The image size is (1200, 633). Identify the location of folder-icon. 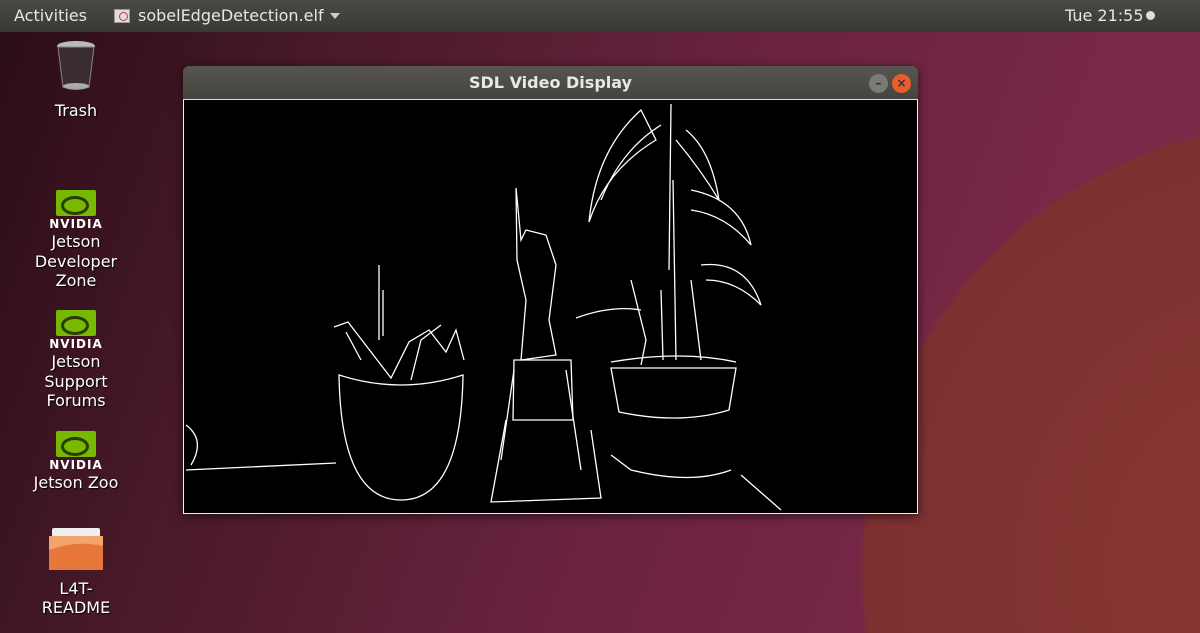
(76, 549).